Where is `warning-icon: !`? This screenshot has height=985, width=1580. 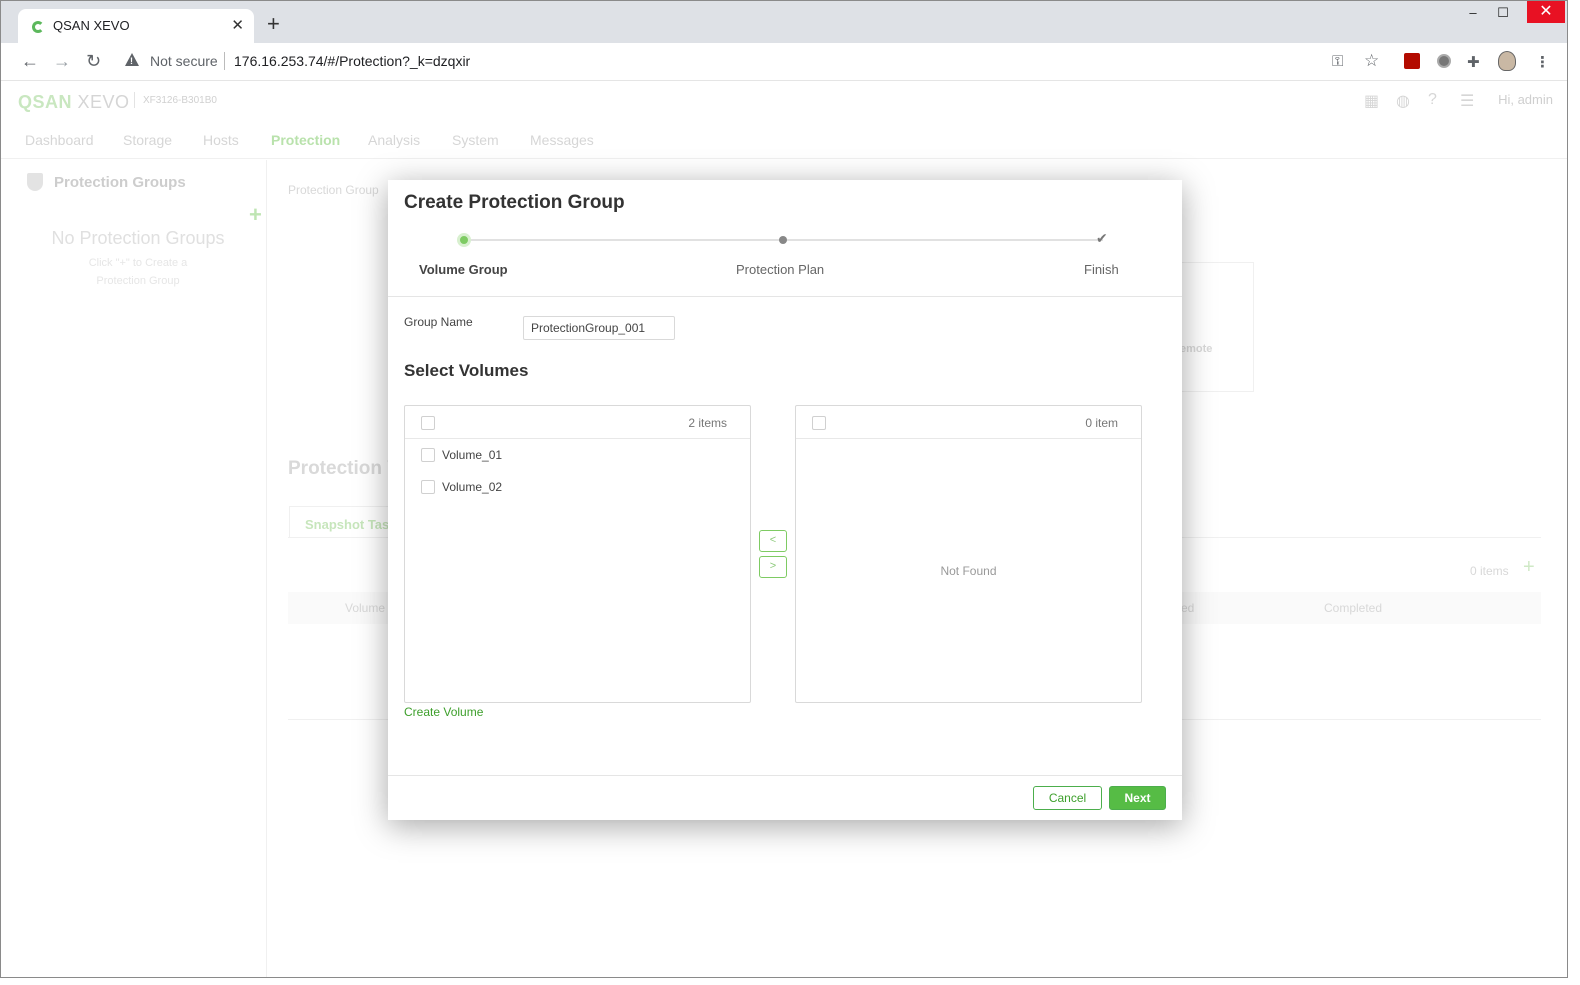 warning-icon: ! is located at coordinates (132, 59).